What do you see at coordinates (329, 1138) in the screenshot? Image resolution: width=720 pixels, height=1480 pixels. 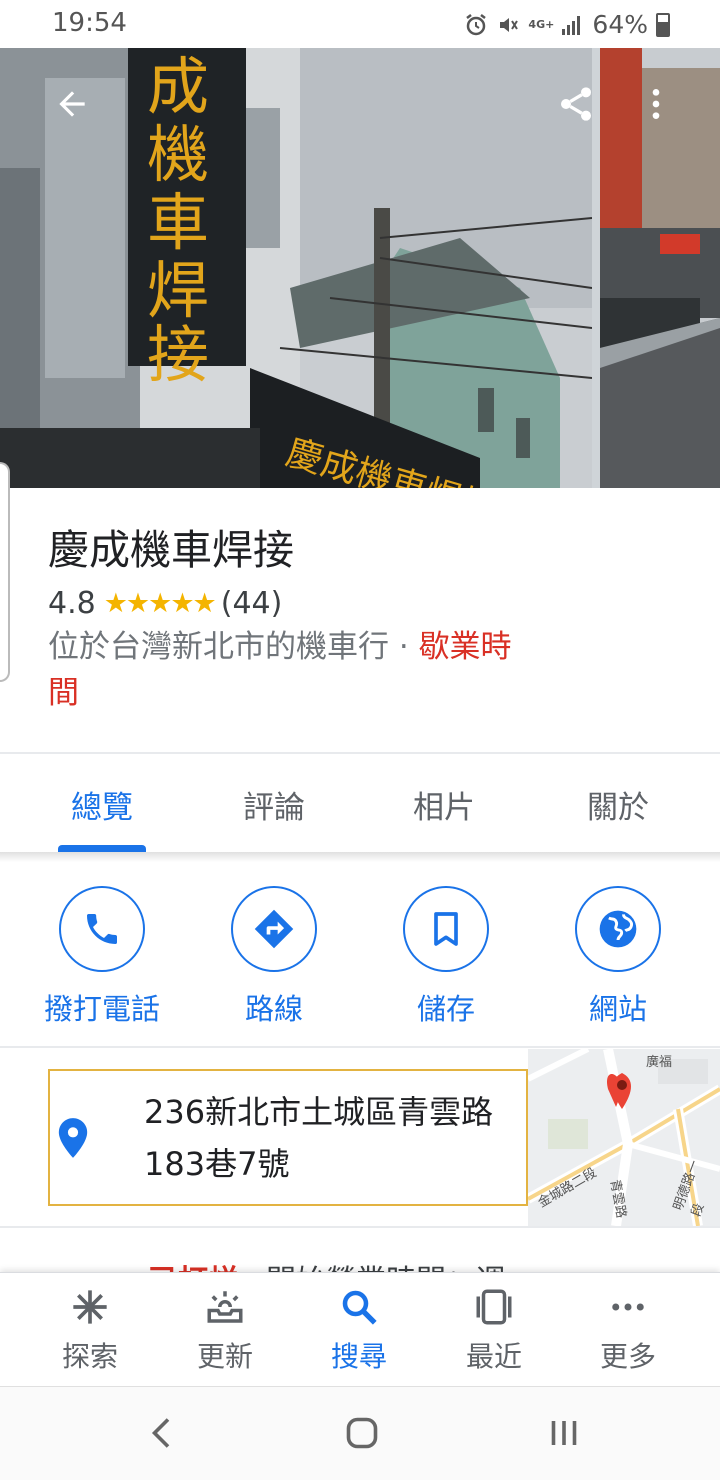 I see `address-text: 236新北市土城區青雲路183巷7號` at bounding box center [329, 1138].